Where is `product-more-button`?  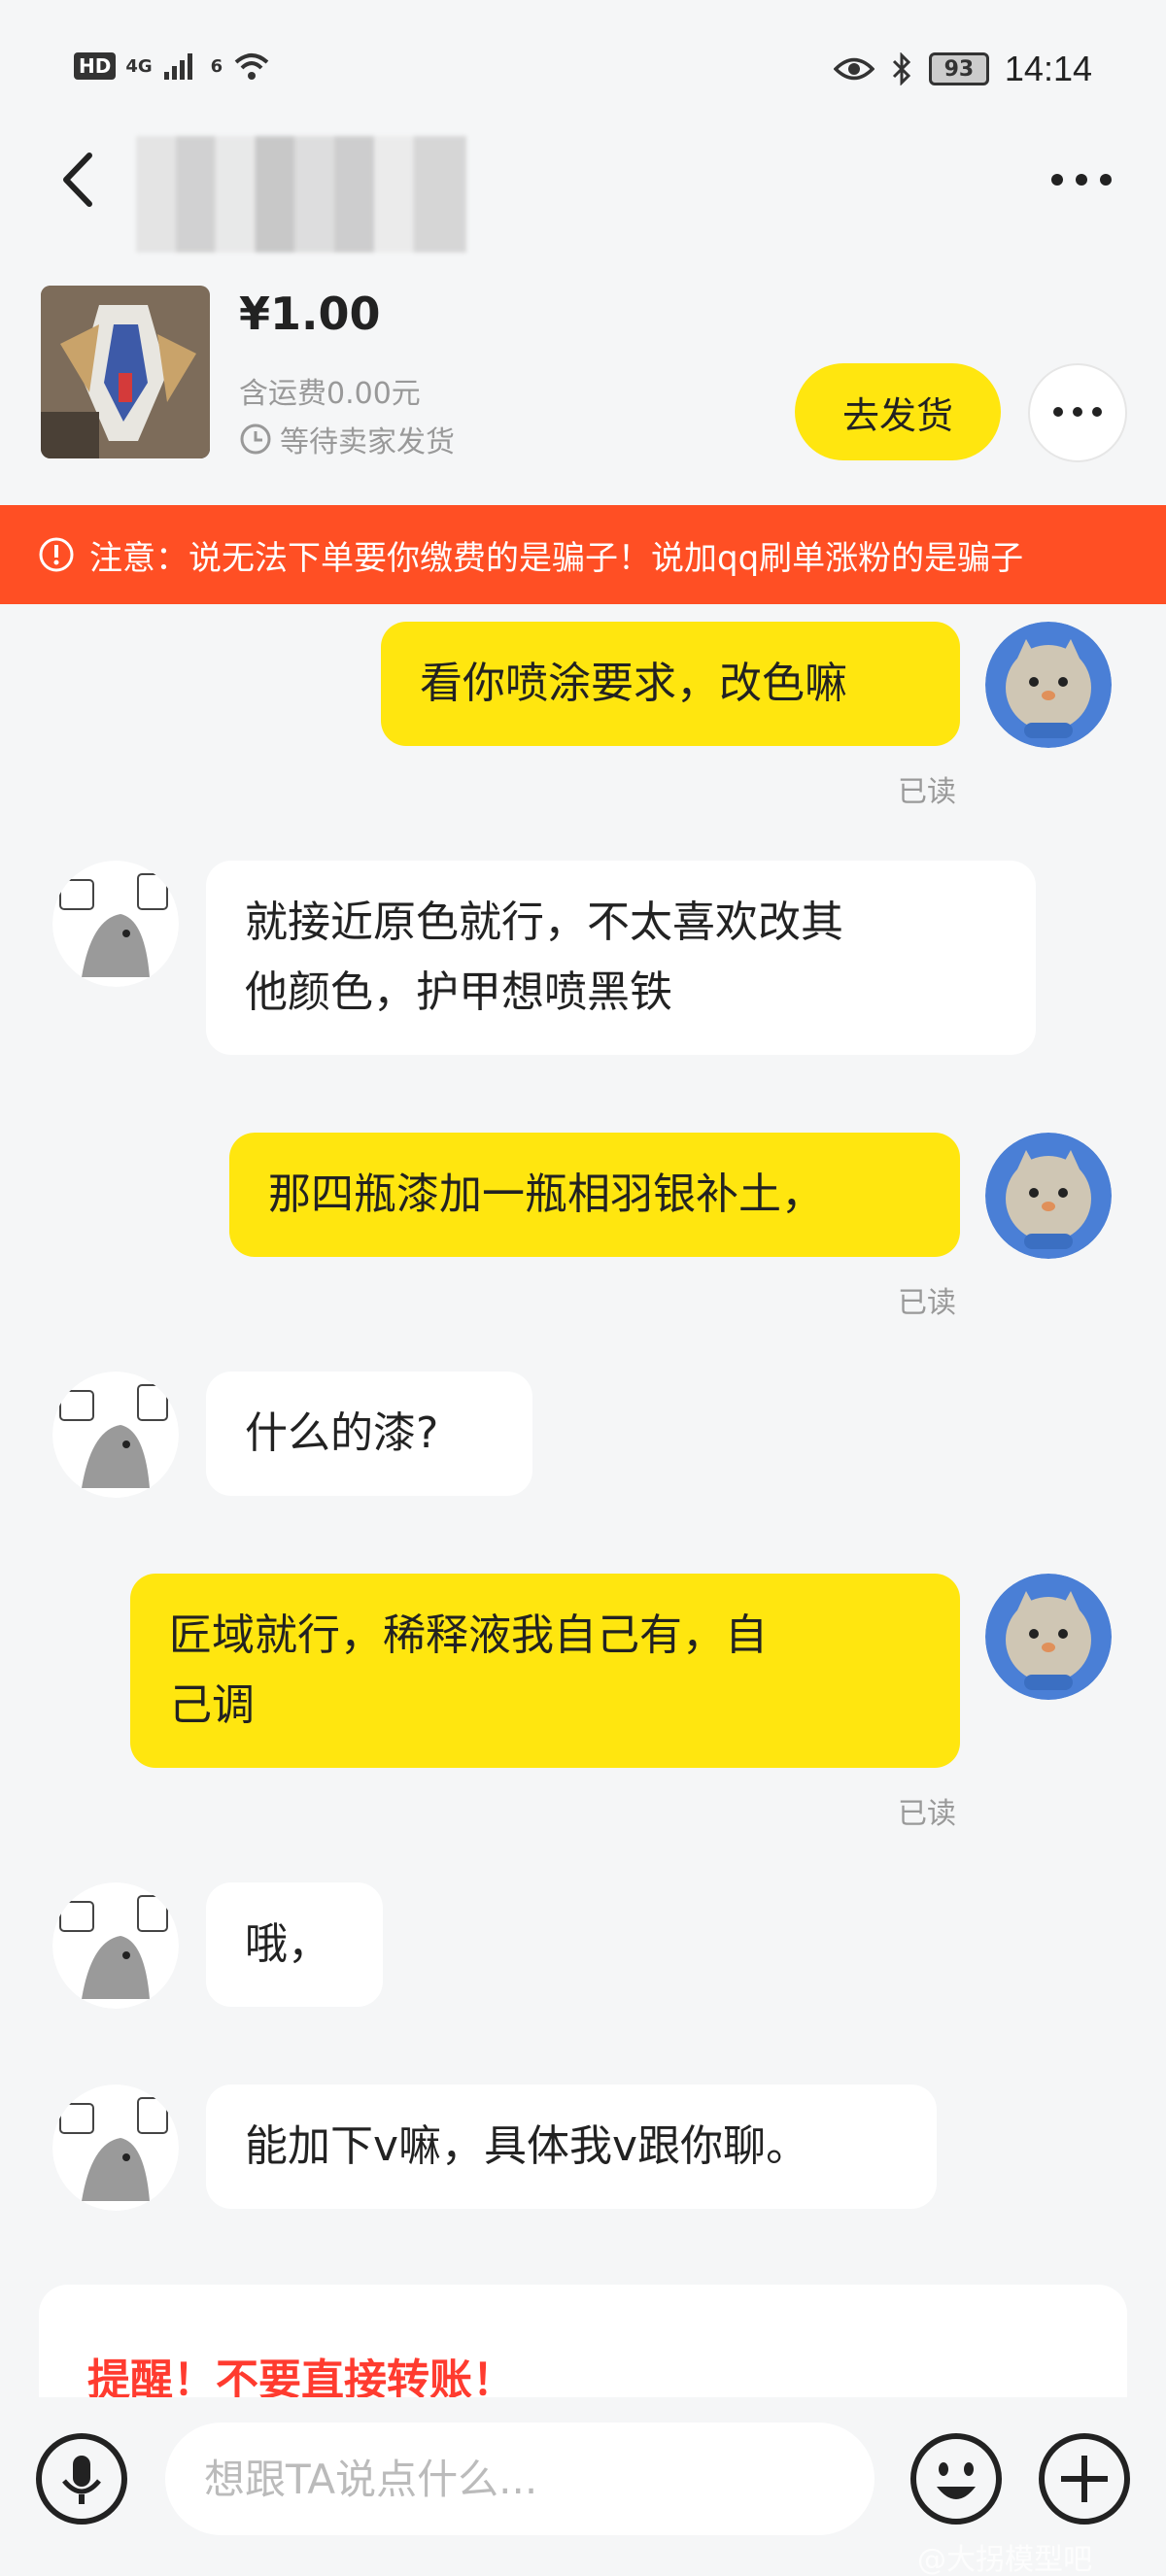
product-more-button is located at coordinates (1077, 412).